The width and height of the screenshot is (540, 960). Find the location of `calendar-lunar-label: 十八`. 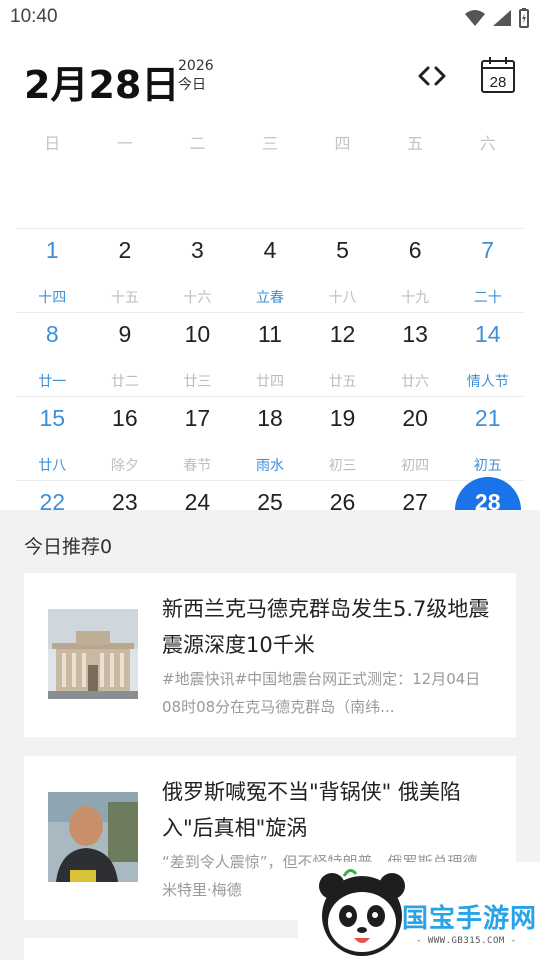

calendar-lunar-label: 十八 is located at coordinates (342, 298).